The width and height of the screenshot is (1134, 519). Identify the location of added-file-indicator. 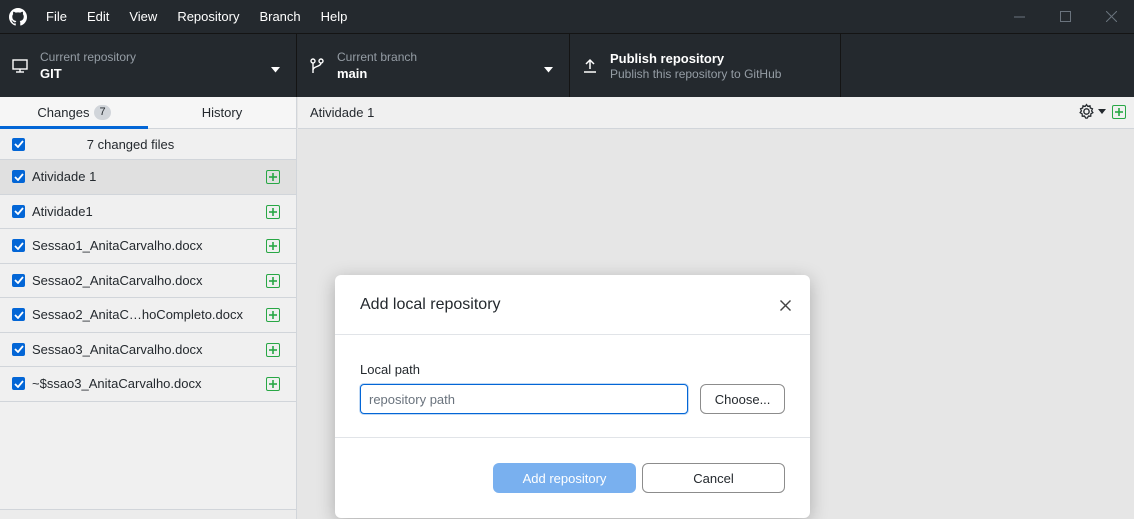
(1119, 111).